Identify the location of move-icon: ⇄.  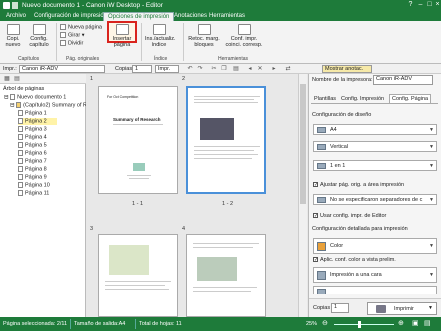
(288, 69).